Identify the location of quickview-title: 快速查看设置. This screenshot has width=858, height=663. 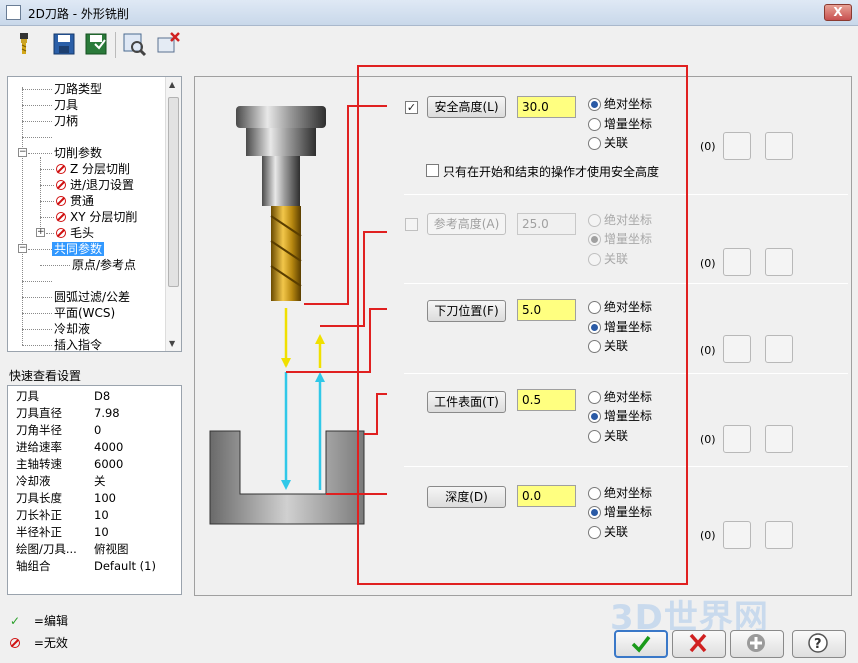
(45, 376).